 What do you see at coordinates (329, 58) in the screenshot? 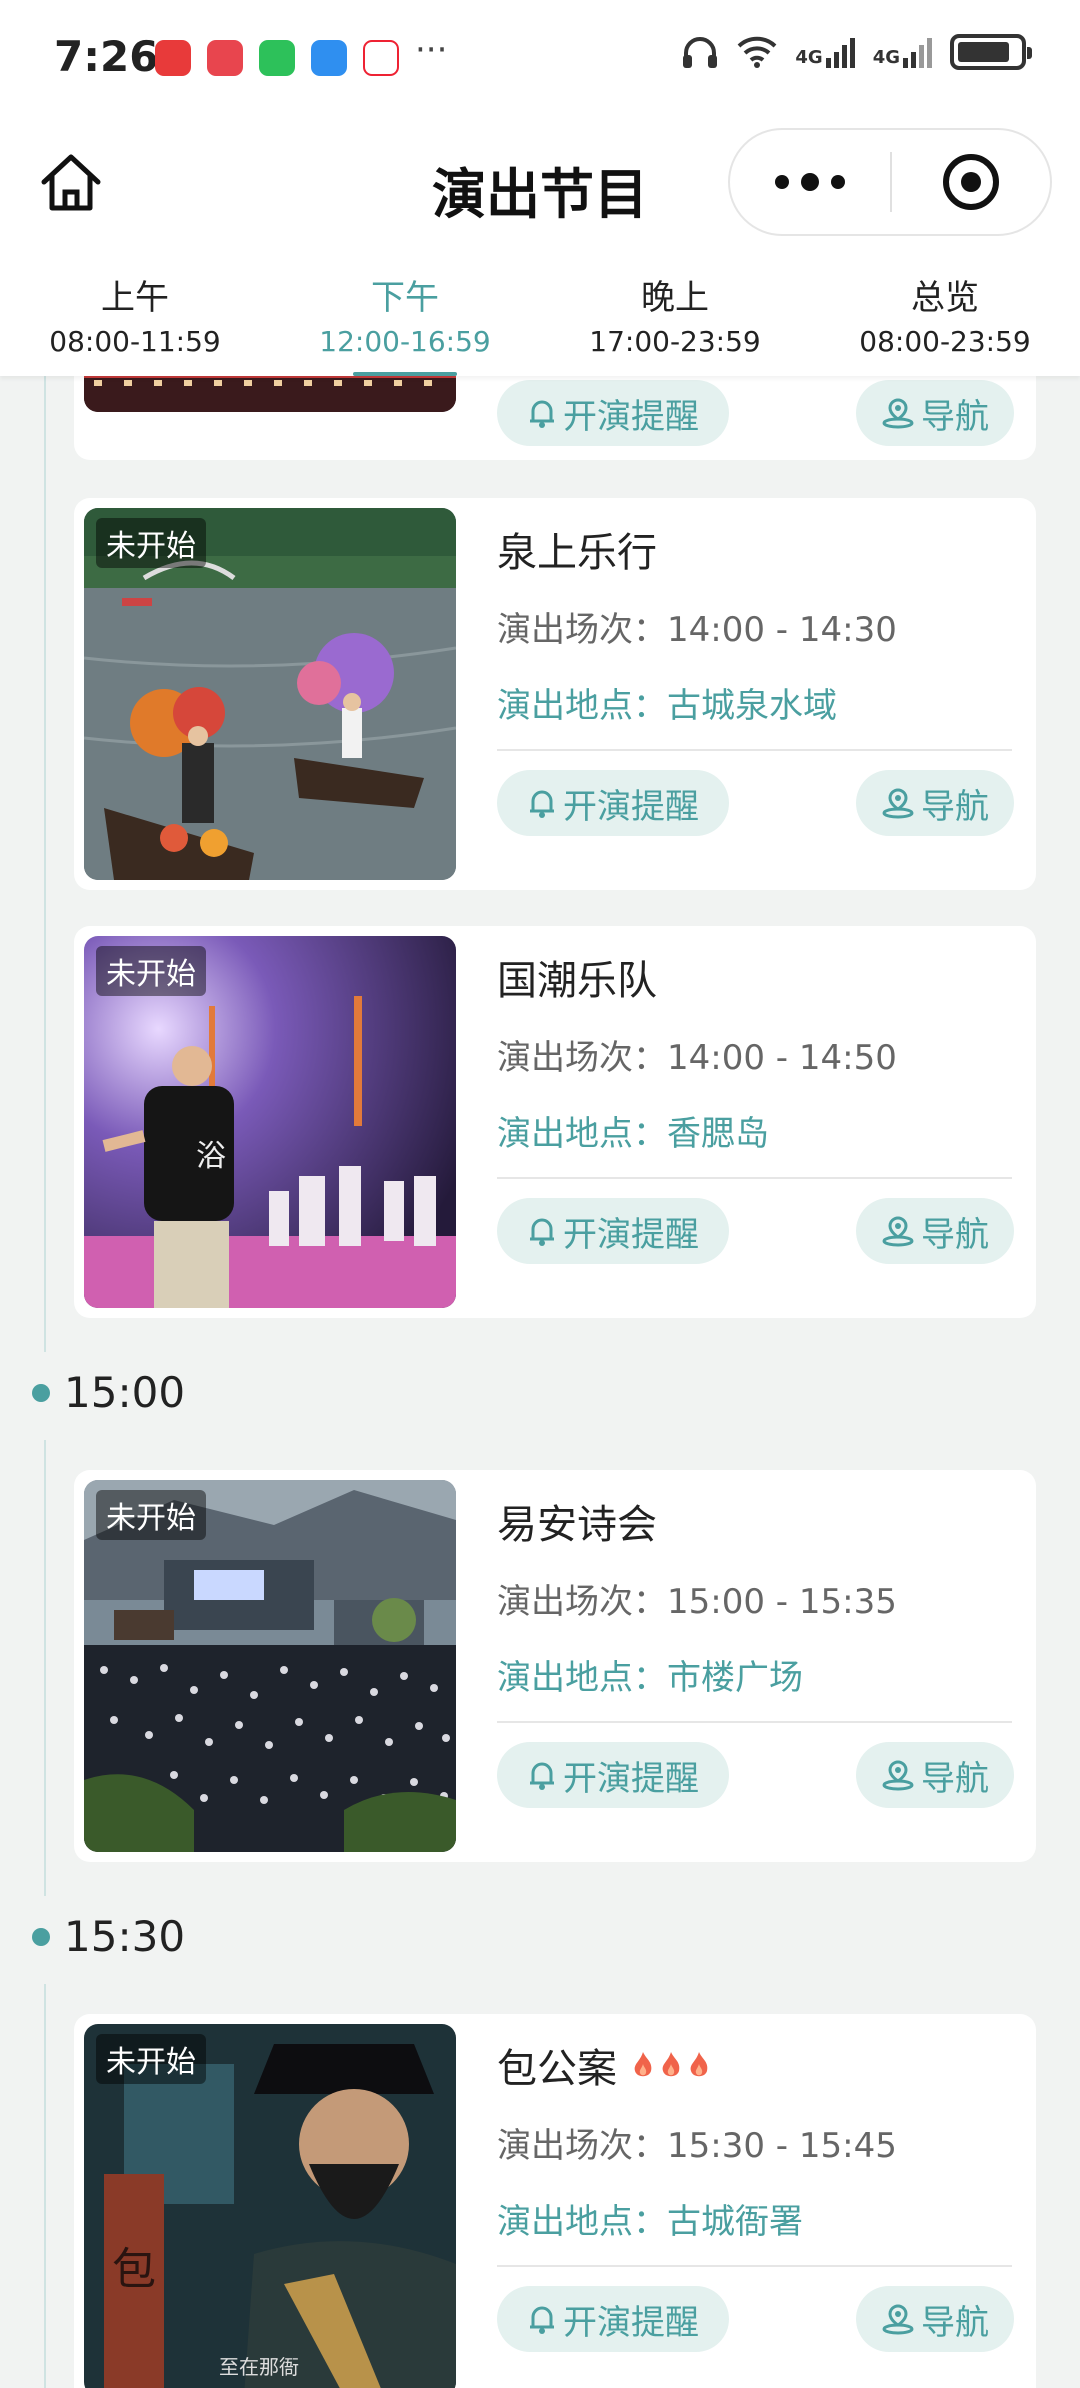
I see `cloud-icon` at bounding box center [329, 58].